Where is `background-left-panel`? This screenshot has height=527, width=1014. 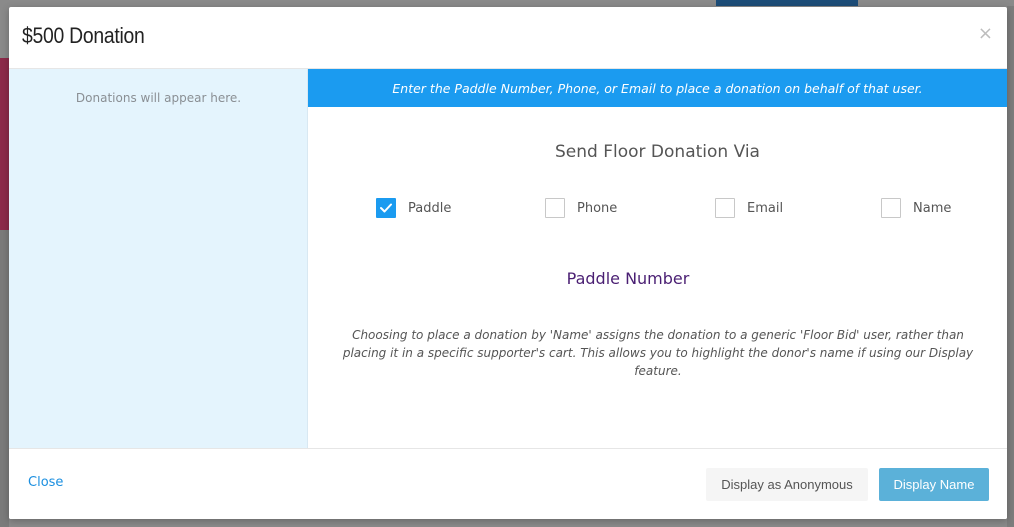
background-left-panel is located at coordinates (4, 378).